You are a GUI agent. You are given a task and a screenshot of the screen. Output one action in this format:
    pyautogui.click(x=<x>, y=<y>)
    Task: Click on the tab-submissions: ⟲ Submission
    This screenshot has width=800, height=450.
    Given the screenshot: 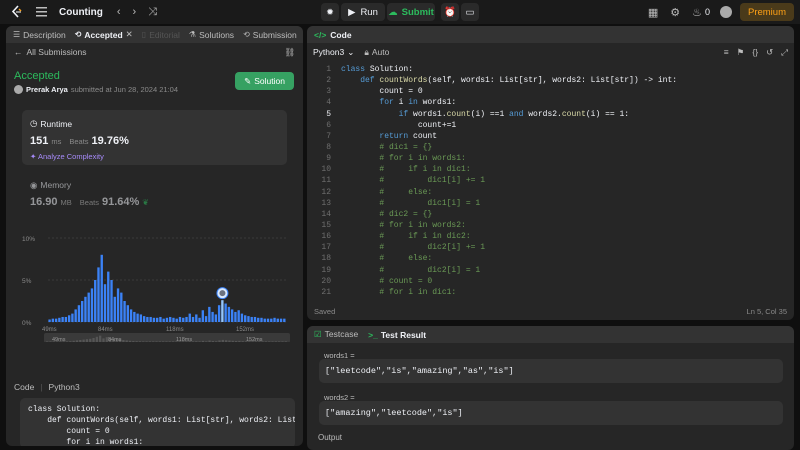 What is the action you would take?
    pyautogui.click(x=270, y=35)
    